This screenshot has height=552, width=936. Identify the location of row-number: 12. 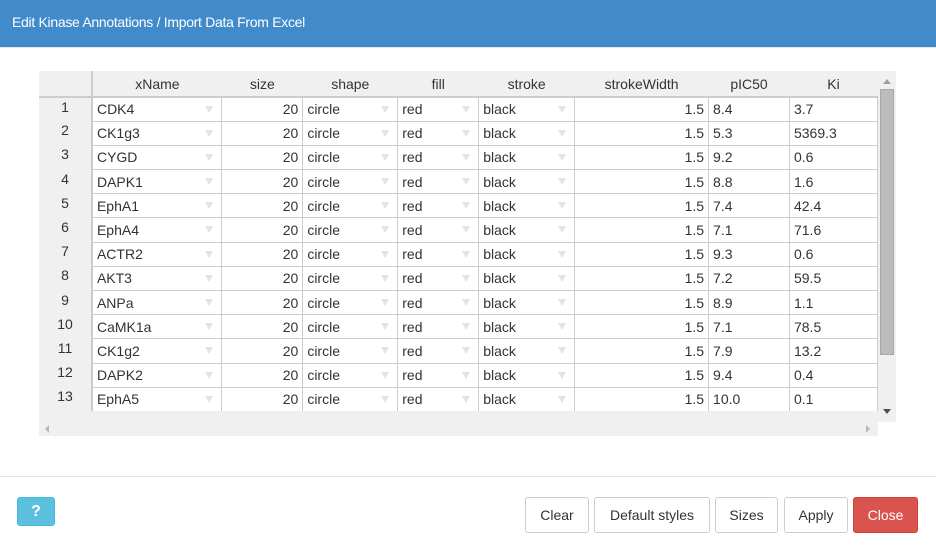
(66, 375).